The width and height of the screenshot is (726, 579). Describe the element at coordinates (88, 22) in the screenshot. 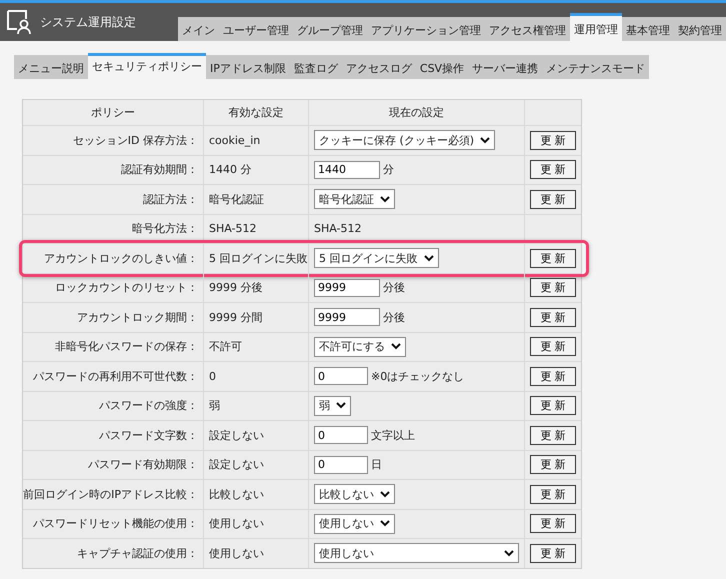

I see `app-title: システム運用設定` at that location.